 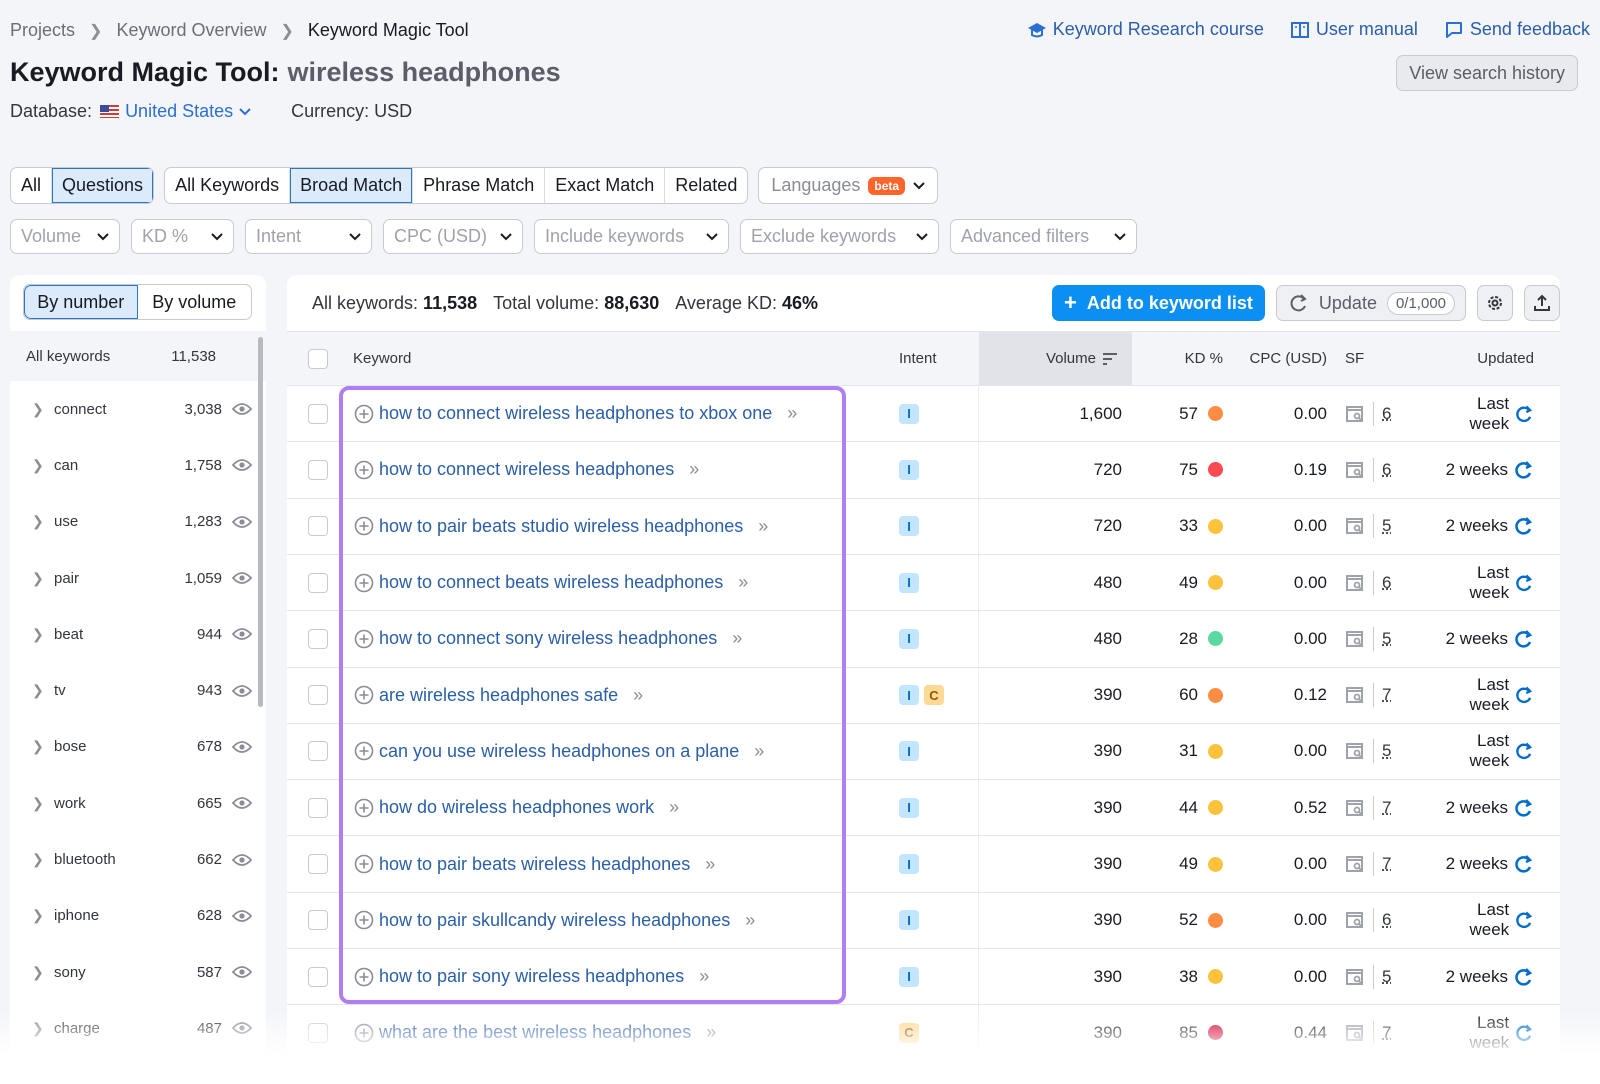 I want to click on keyword-group-item: ❯ iphone 628, so click(x=138, y=916).